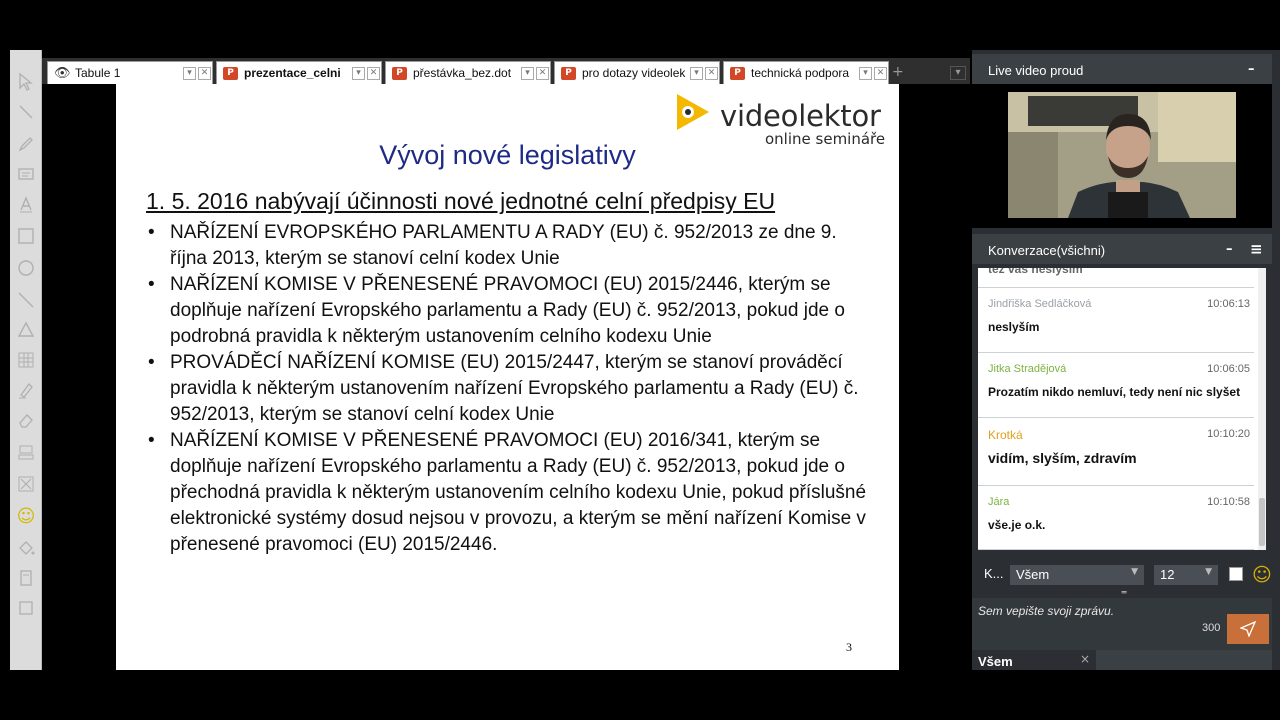  I want to click on chat-menu-icon: ≡, so click(1256, 249).